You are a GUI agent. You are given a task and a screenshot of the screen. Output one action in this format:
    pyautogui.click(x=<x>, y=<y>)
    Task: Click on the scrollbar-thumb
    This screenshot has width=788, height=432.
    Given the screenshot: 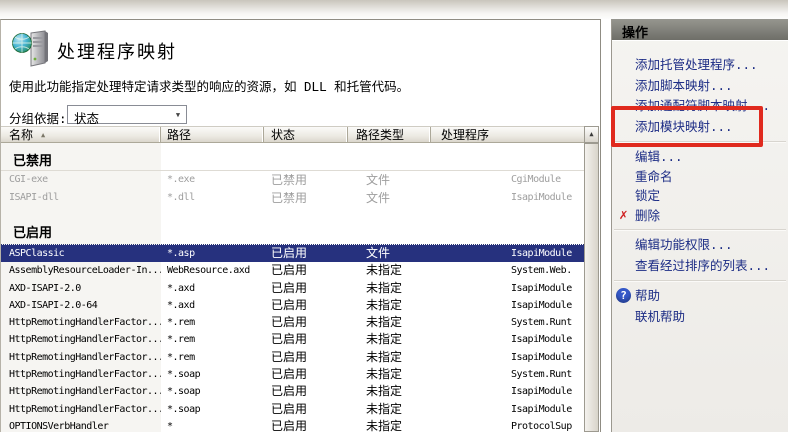 What is the action you would take?
    pyautogui.click(x=591, y=287)
    